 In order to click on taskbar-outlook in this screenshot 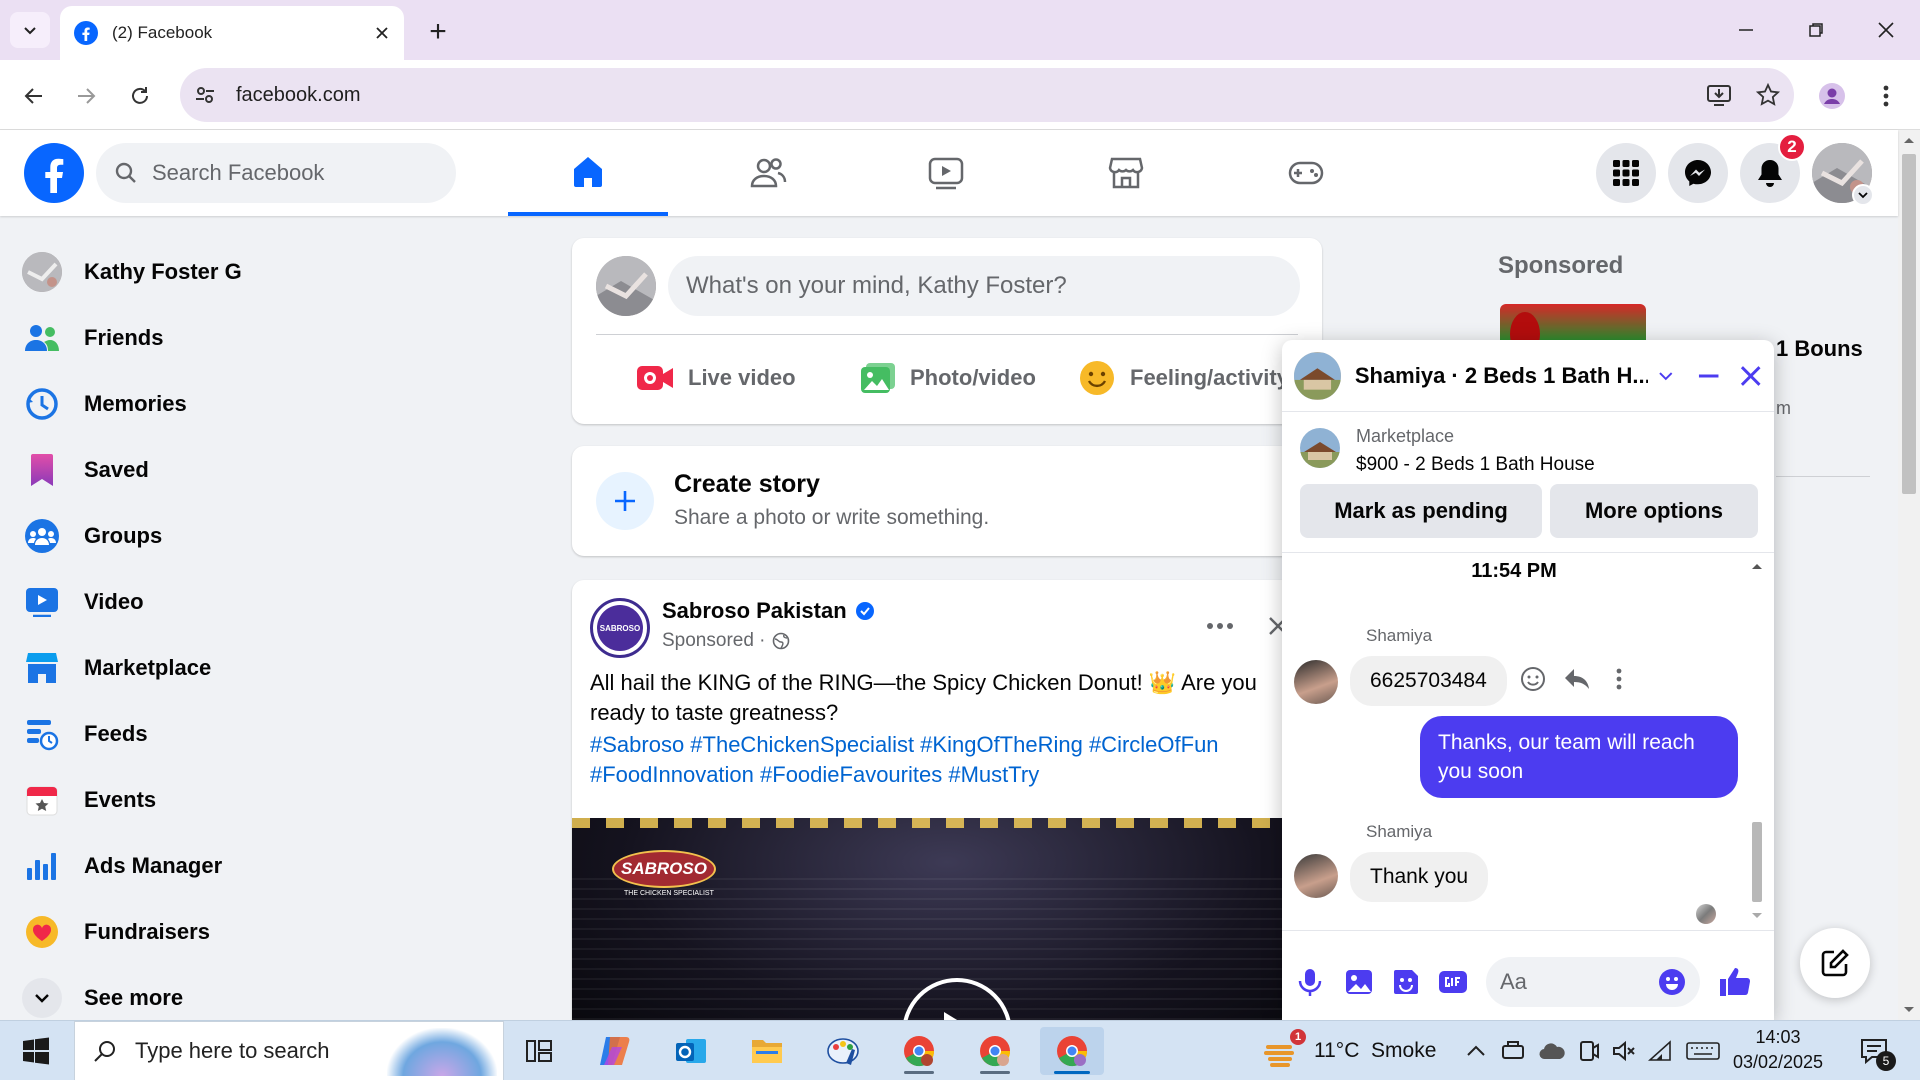, I will do `click(691, 1051)`.